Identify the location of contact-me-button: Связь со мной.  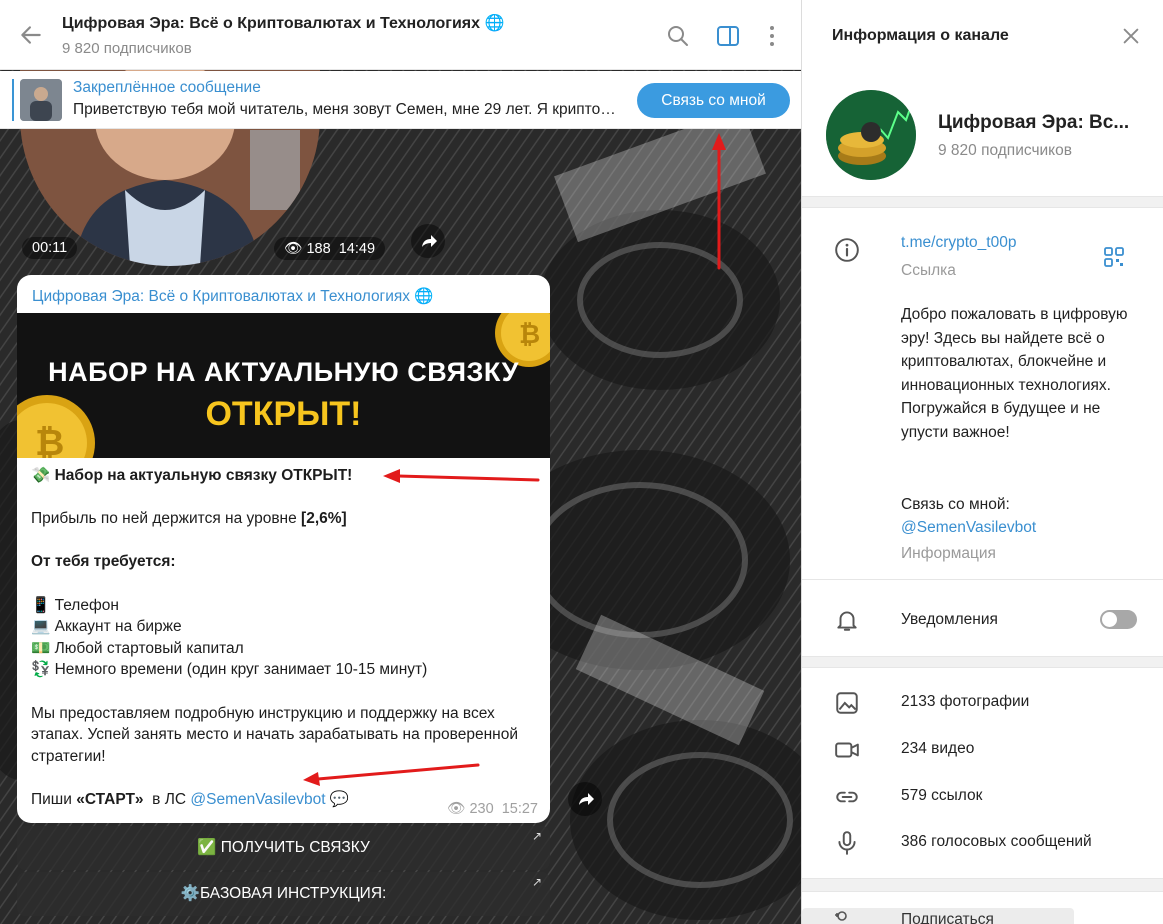
(713, 100).